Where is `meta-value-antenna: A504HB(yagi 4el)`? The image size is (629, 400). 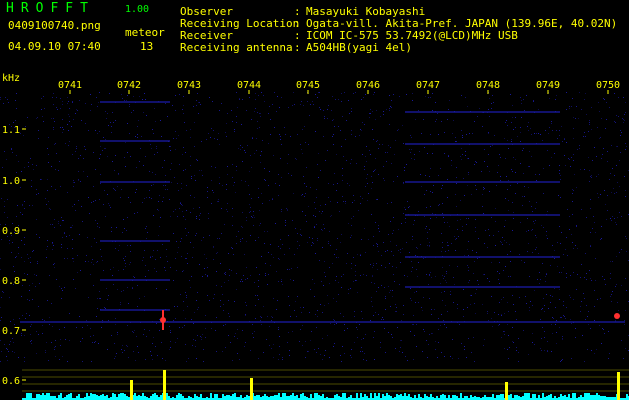 meta-value-antenna: A504HB(yagi 4el) is located at coordinates (359, 47).